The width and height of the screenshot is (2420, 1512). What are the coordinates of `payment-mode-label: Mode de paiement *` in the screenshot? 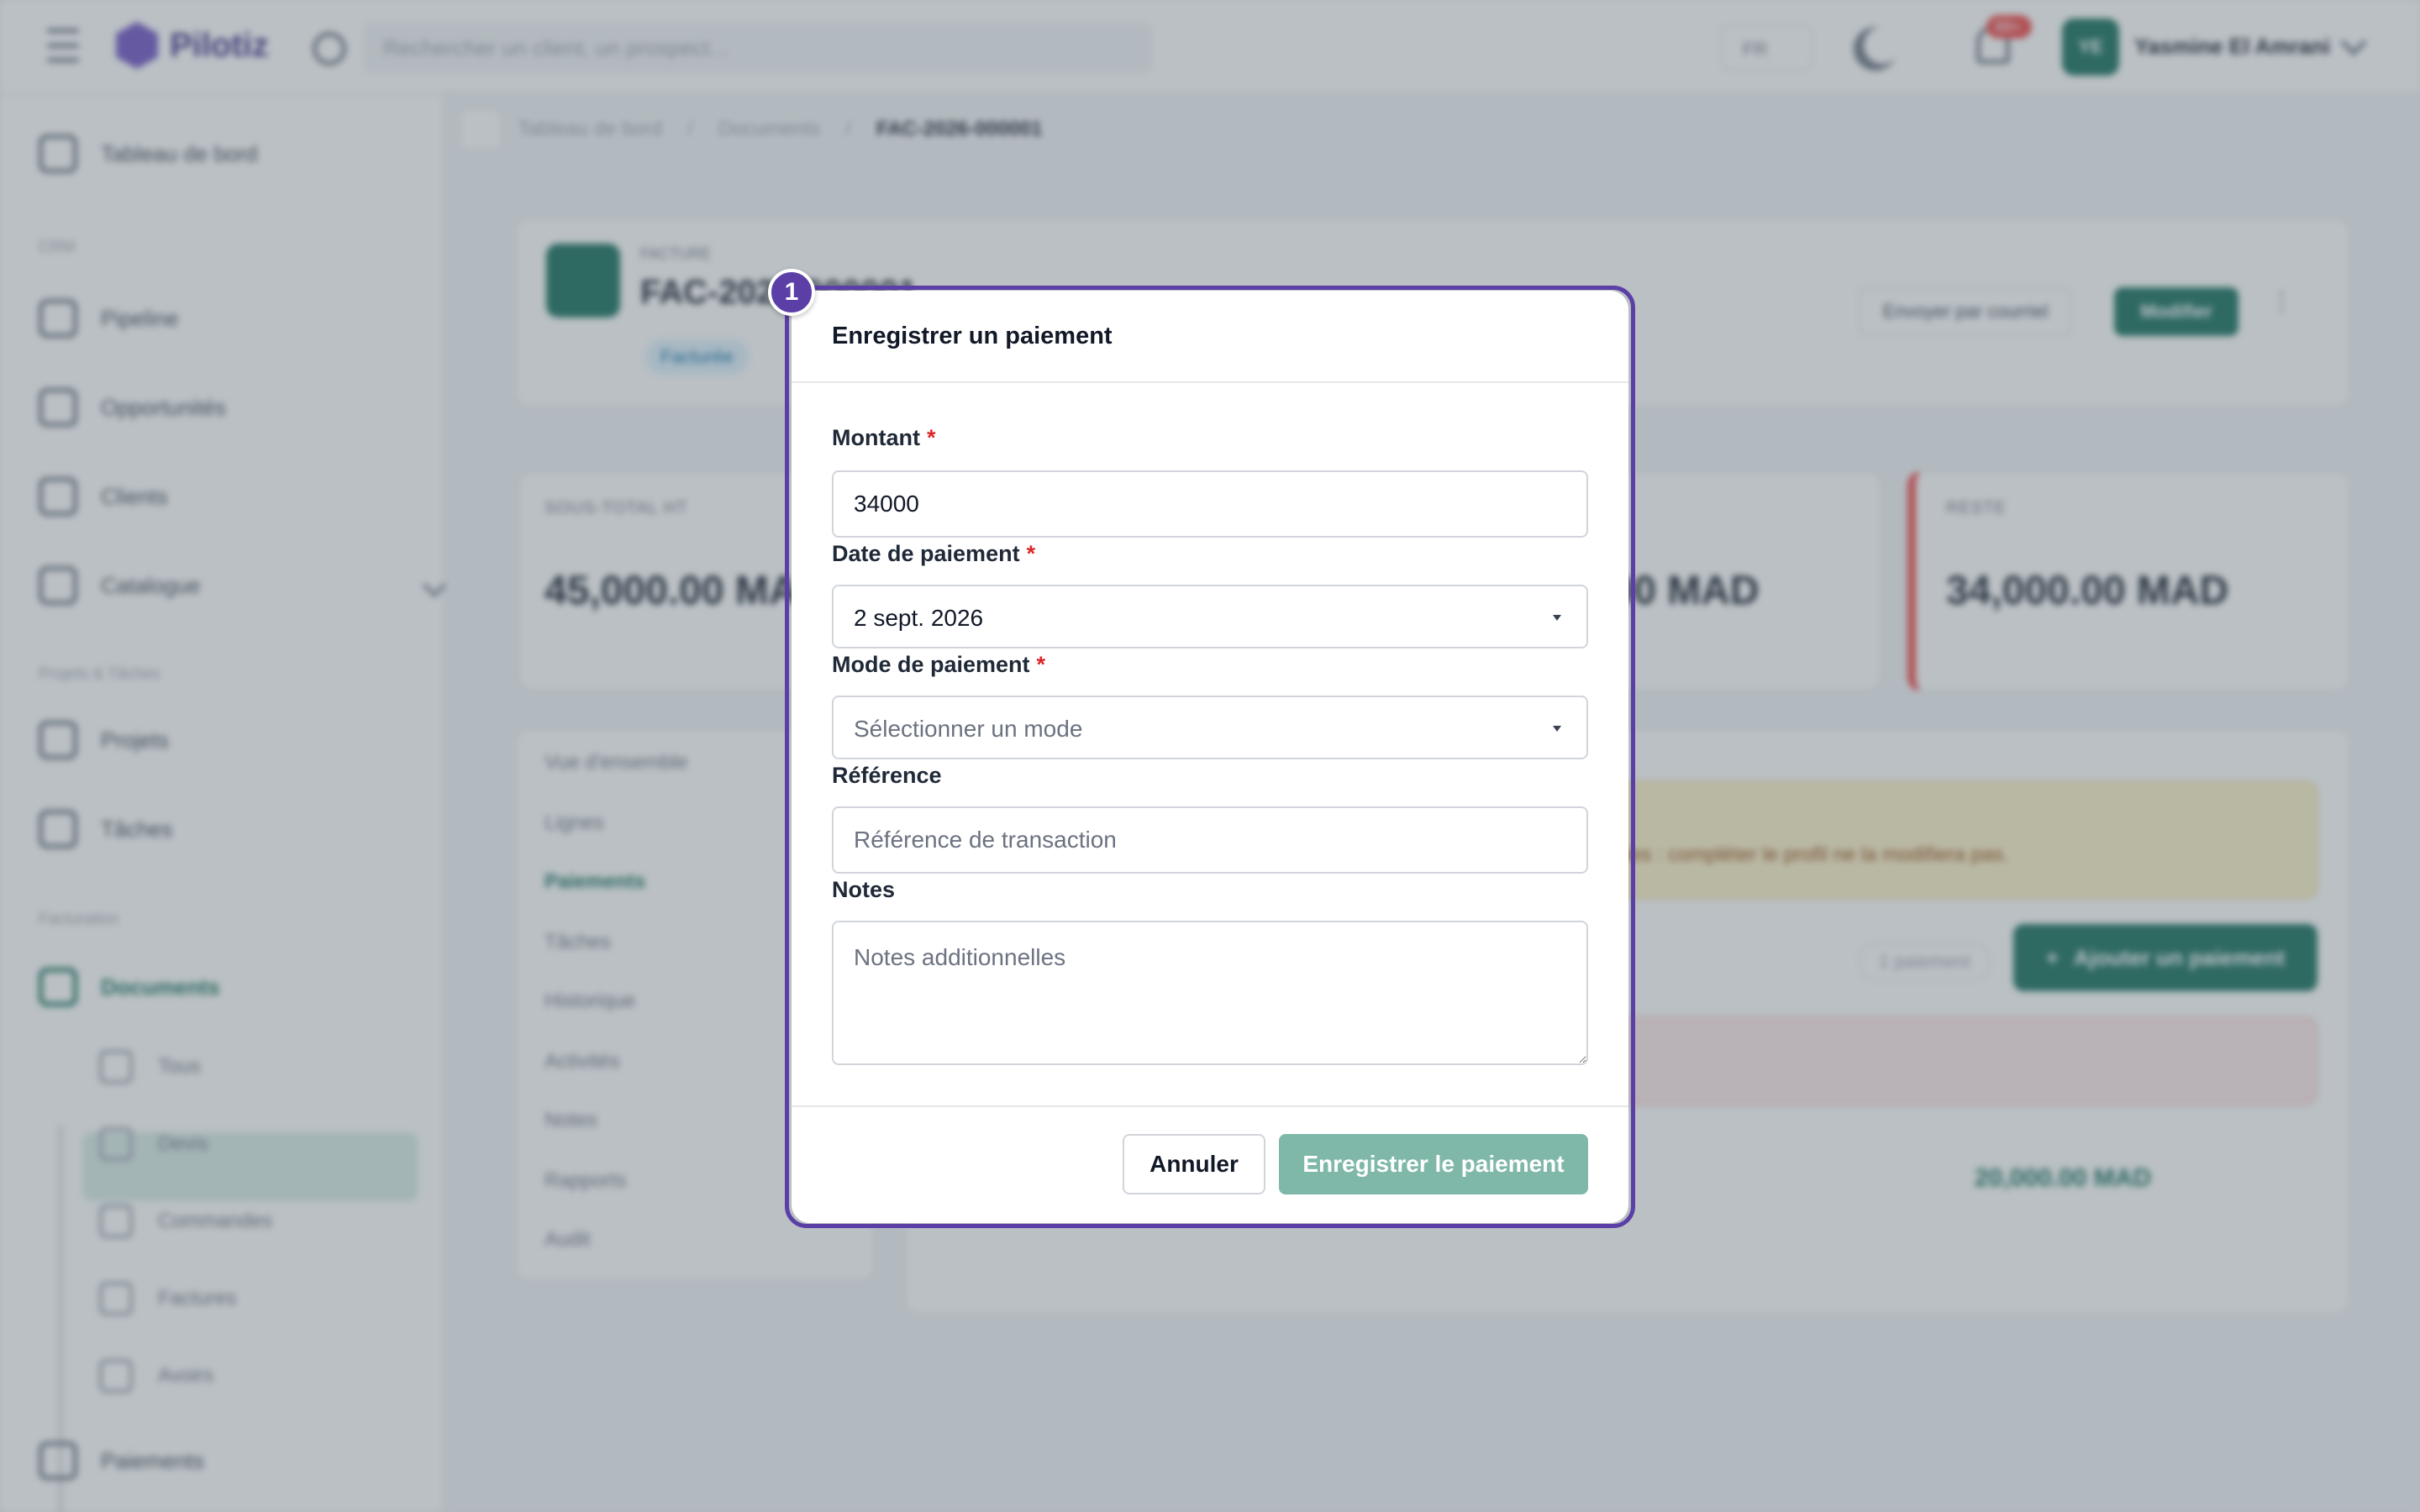 It's located at (938, 665).